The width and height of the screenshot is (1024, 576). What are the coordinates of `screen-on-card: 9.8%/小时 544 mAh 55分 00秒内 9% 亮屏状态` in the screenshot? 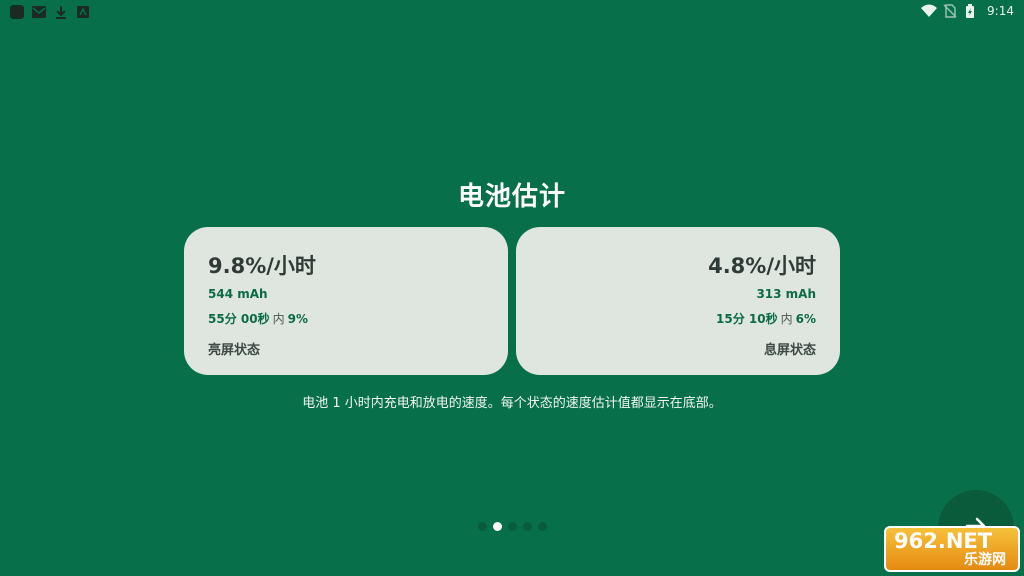 It's located at (346, 301).